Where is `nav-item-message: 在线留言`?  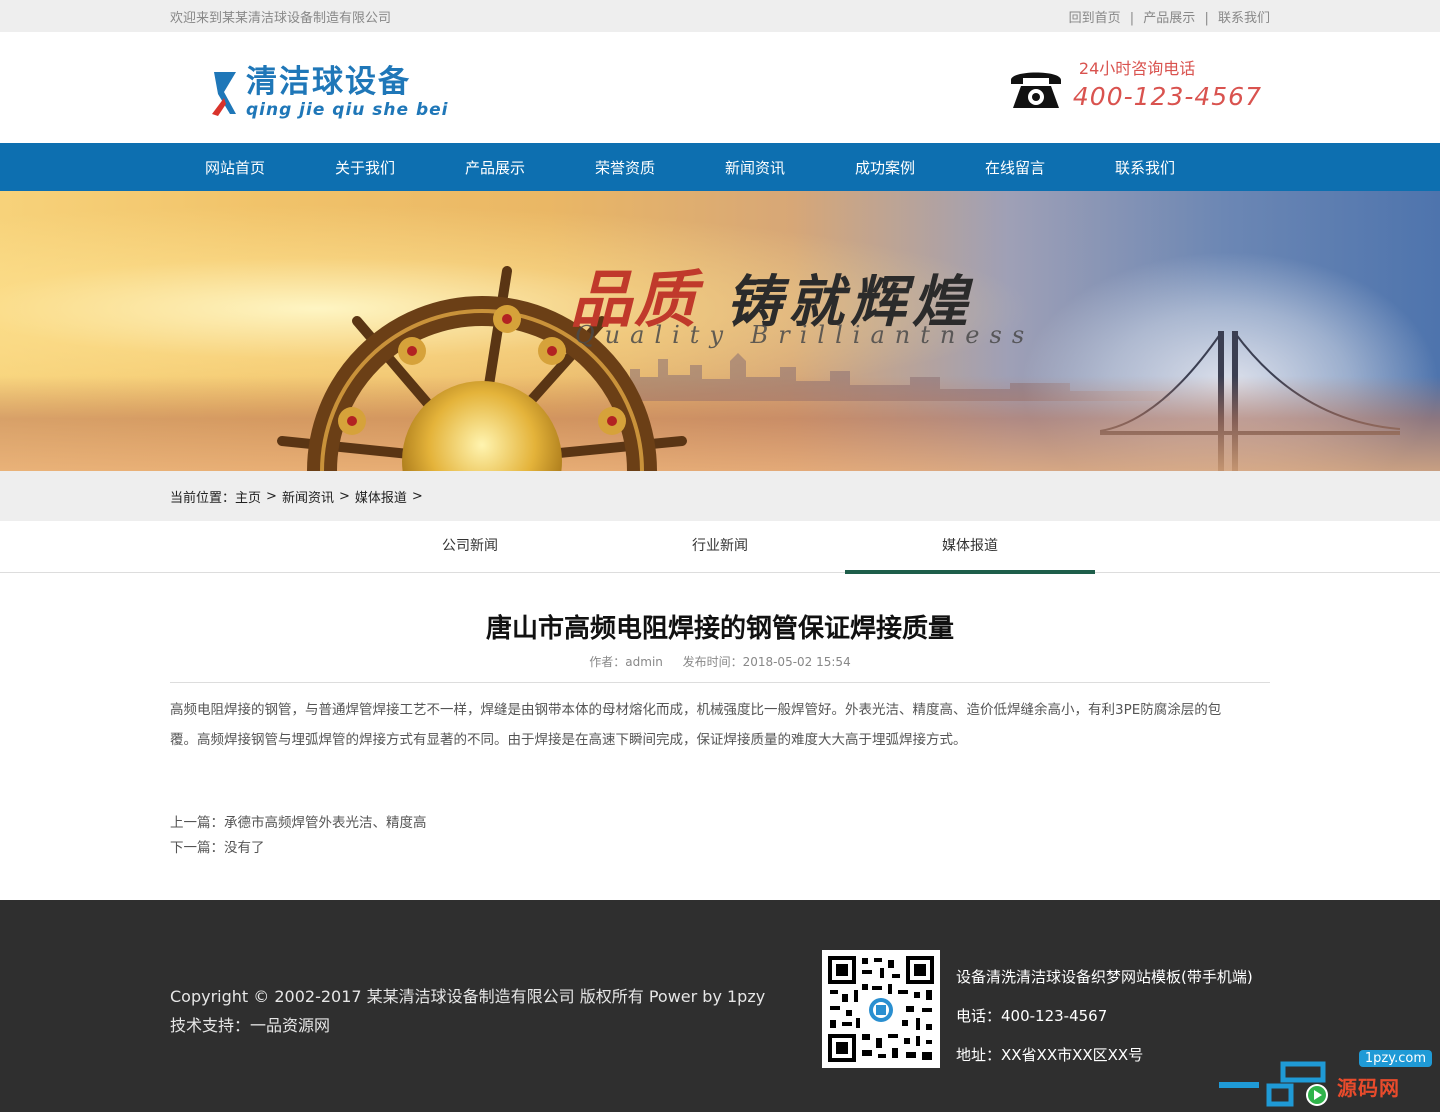 nav-item-message: 在线留言 is located at coordinates (1015, 167).